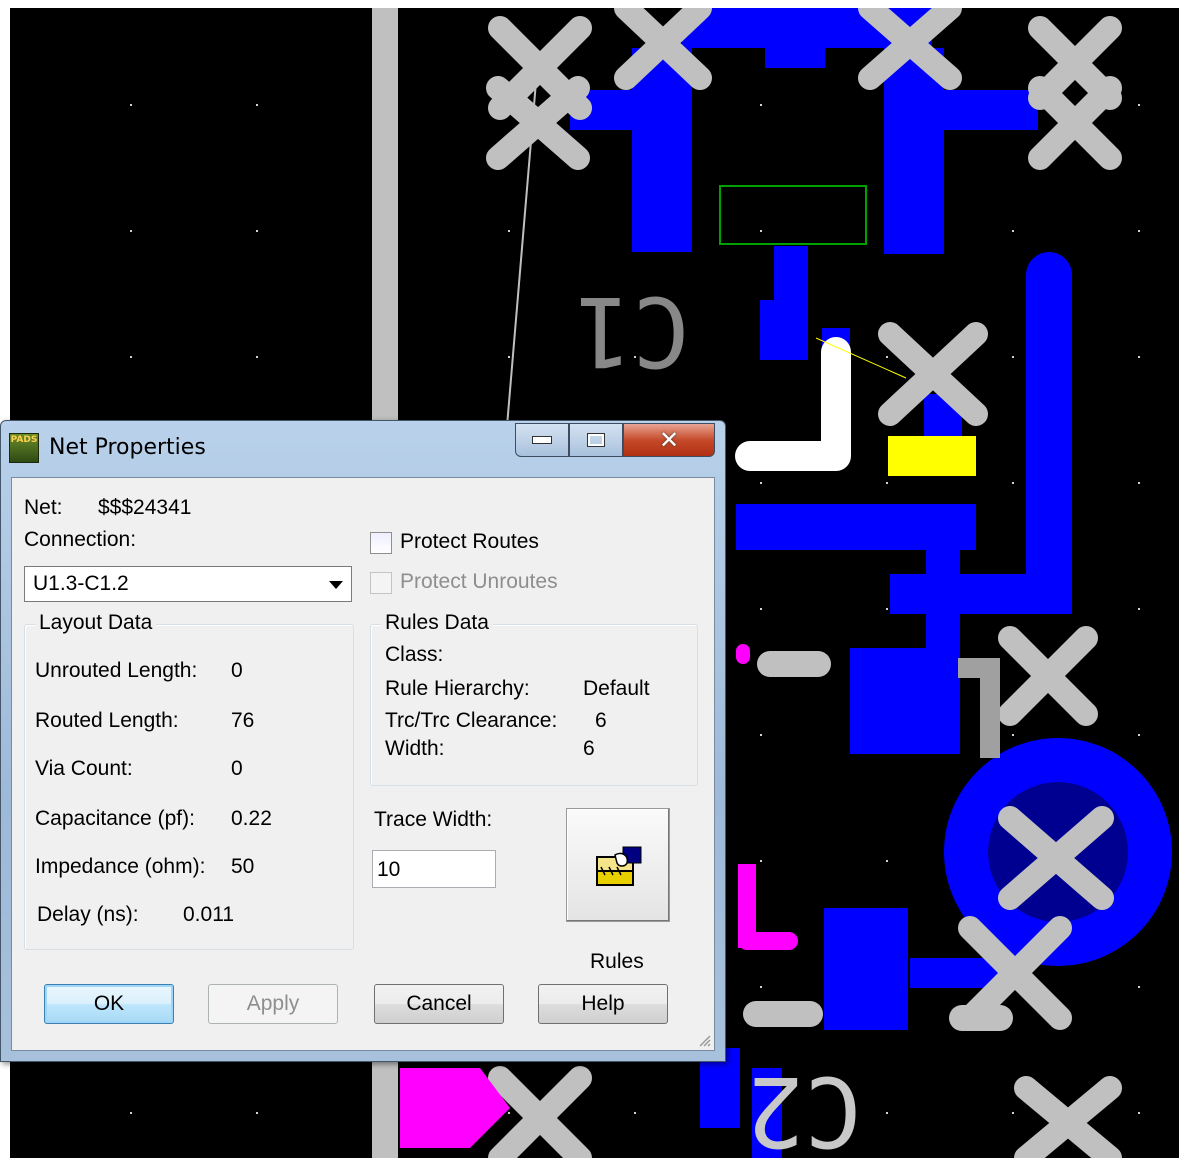 This screenshot has width=1179, height=1158. Describe the element at coordinates (603, 1004) in the screenshot. I see `help-button: Help` at that location.